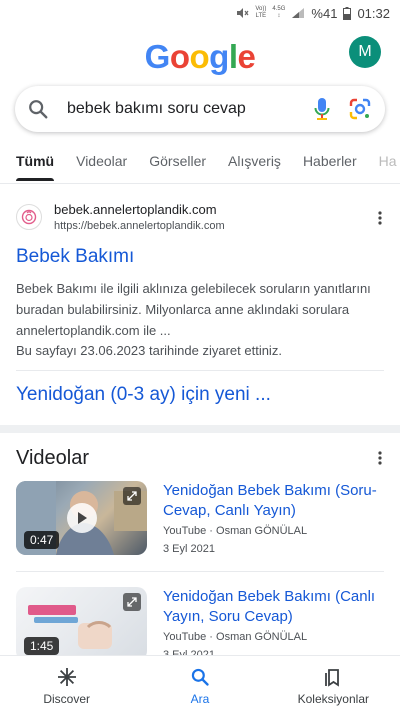 This screenshot has width=400, height=711. I want to click on search-box, so click(200, 109).